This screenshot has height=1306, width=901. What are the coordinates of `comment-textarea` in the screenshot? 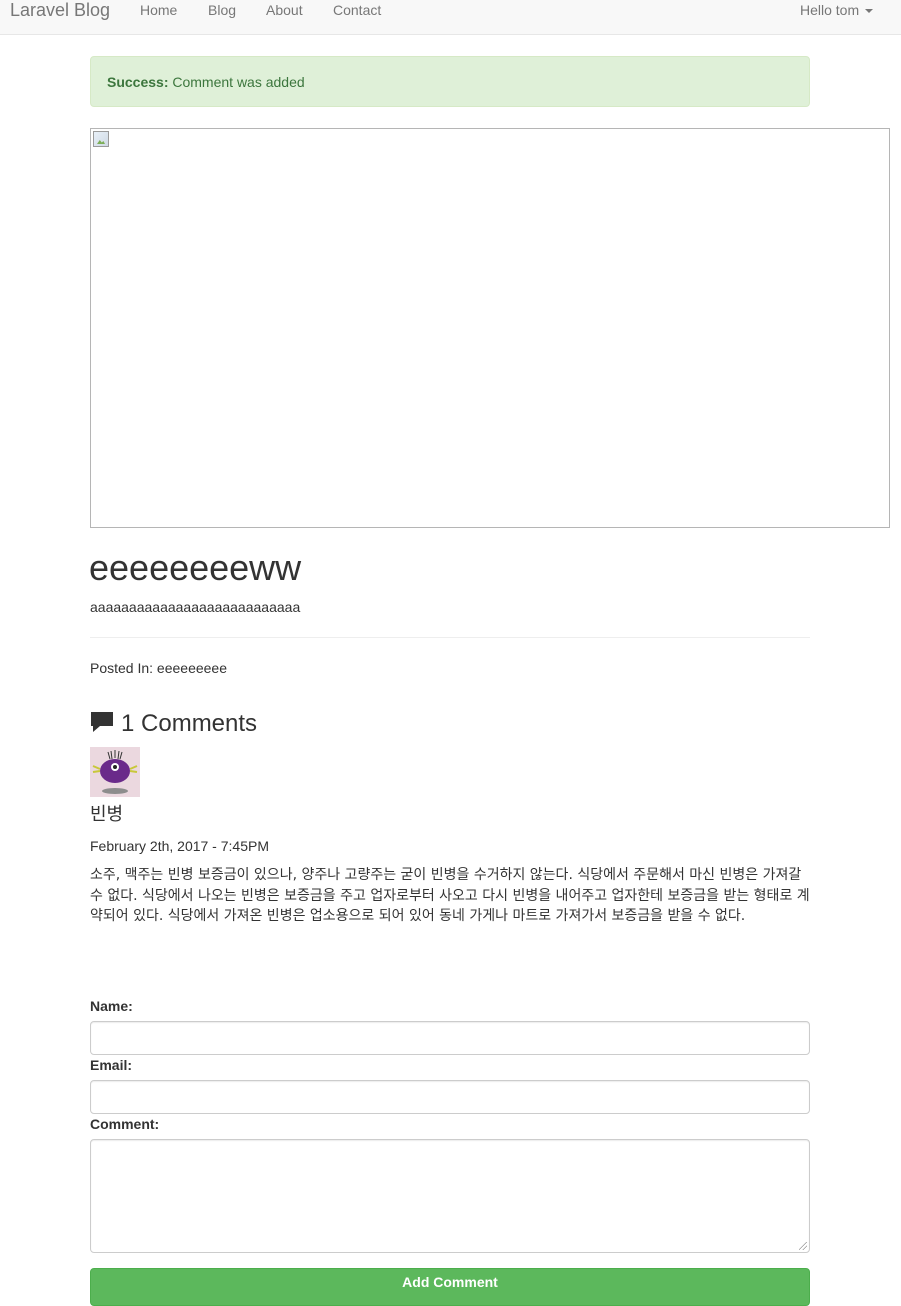 It's located at (450, 1196).